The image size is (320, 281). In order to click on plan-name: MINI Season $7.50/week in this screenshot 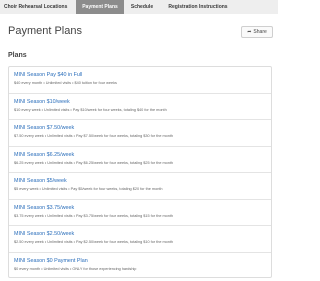, I will do `click(140, 128)`.